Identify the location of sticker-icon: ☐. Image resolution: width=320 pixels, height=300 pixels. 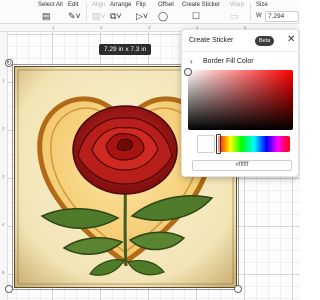
(196, 16).